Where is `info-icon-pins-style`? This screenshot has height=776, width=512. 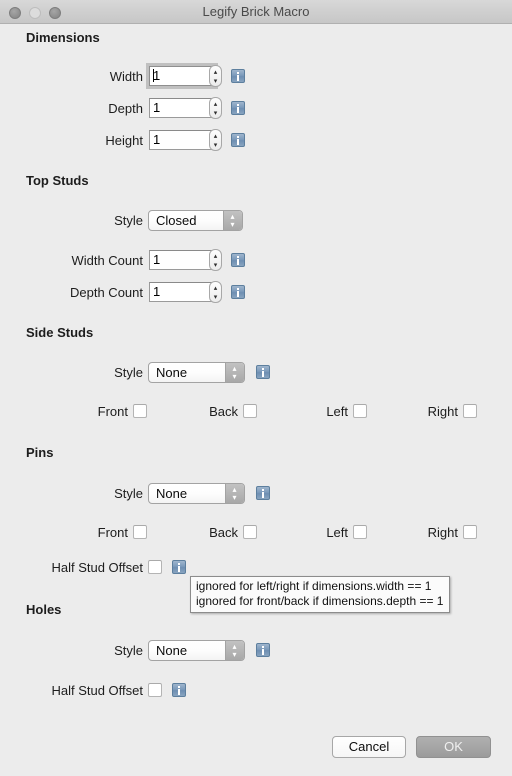 info-icon-pins-style is located at coordinates (263, 493).